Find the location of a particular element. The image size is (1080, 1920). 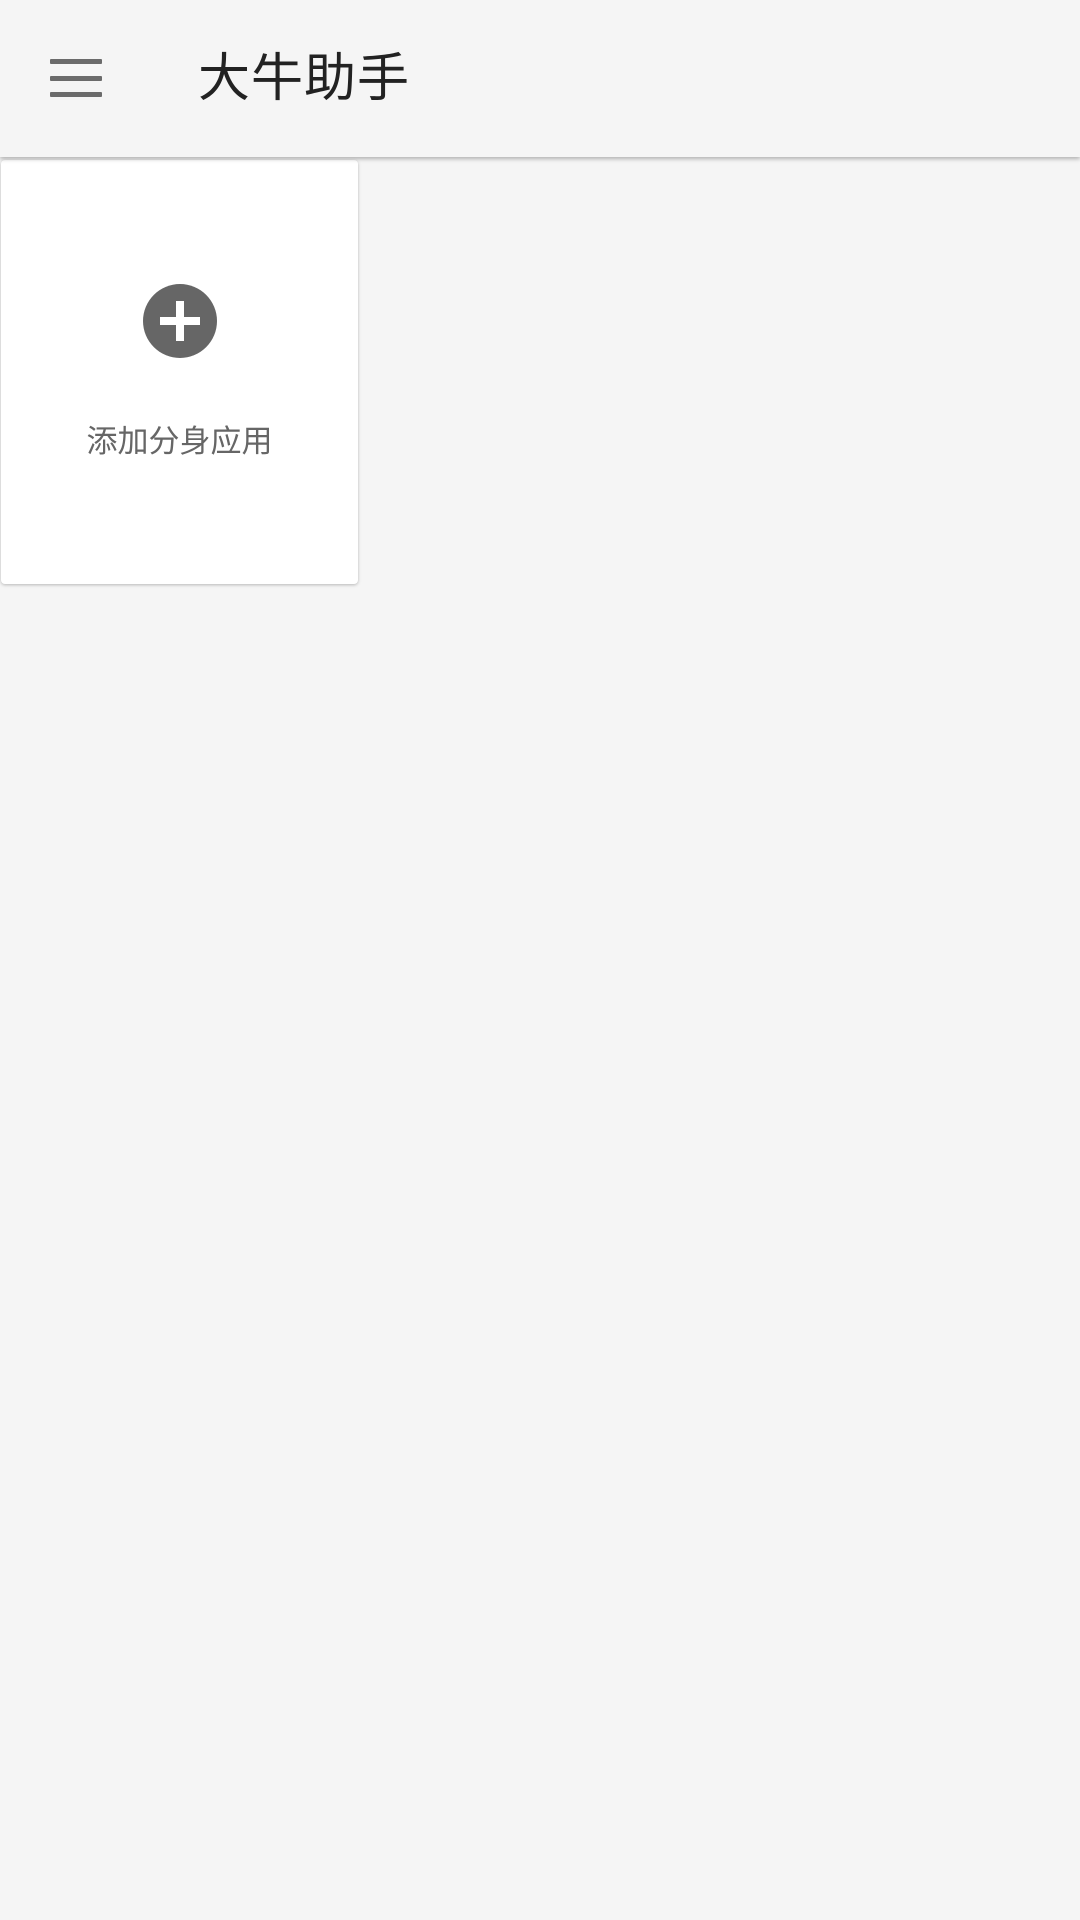

menu-button is located at coordinates (76, 78).